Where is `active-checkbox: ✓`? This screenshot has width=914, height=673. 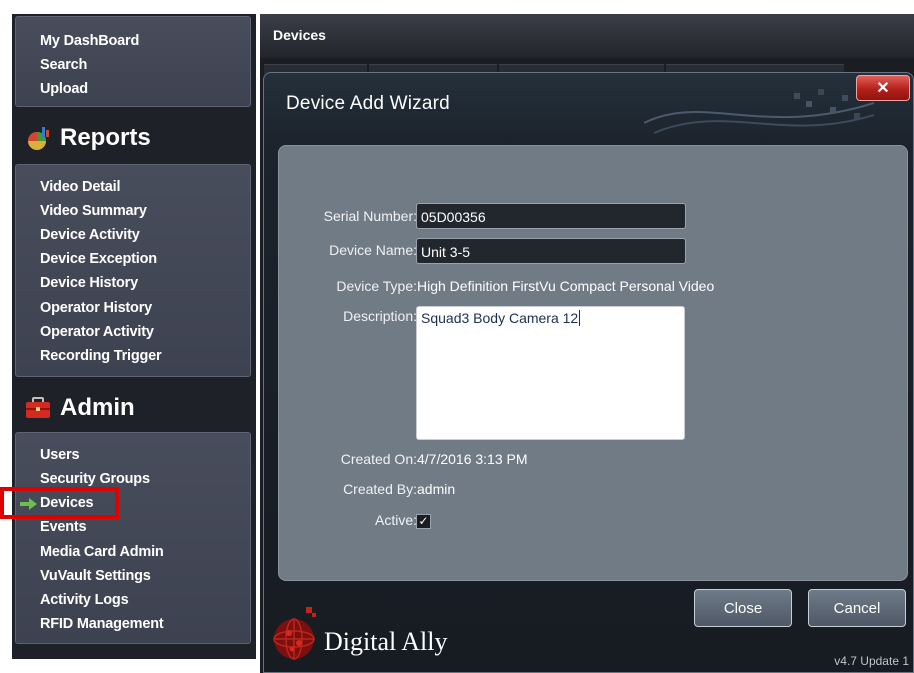
active-checkbox: ✓ is located at coordinates (423, 521).